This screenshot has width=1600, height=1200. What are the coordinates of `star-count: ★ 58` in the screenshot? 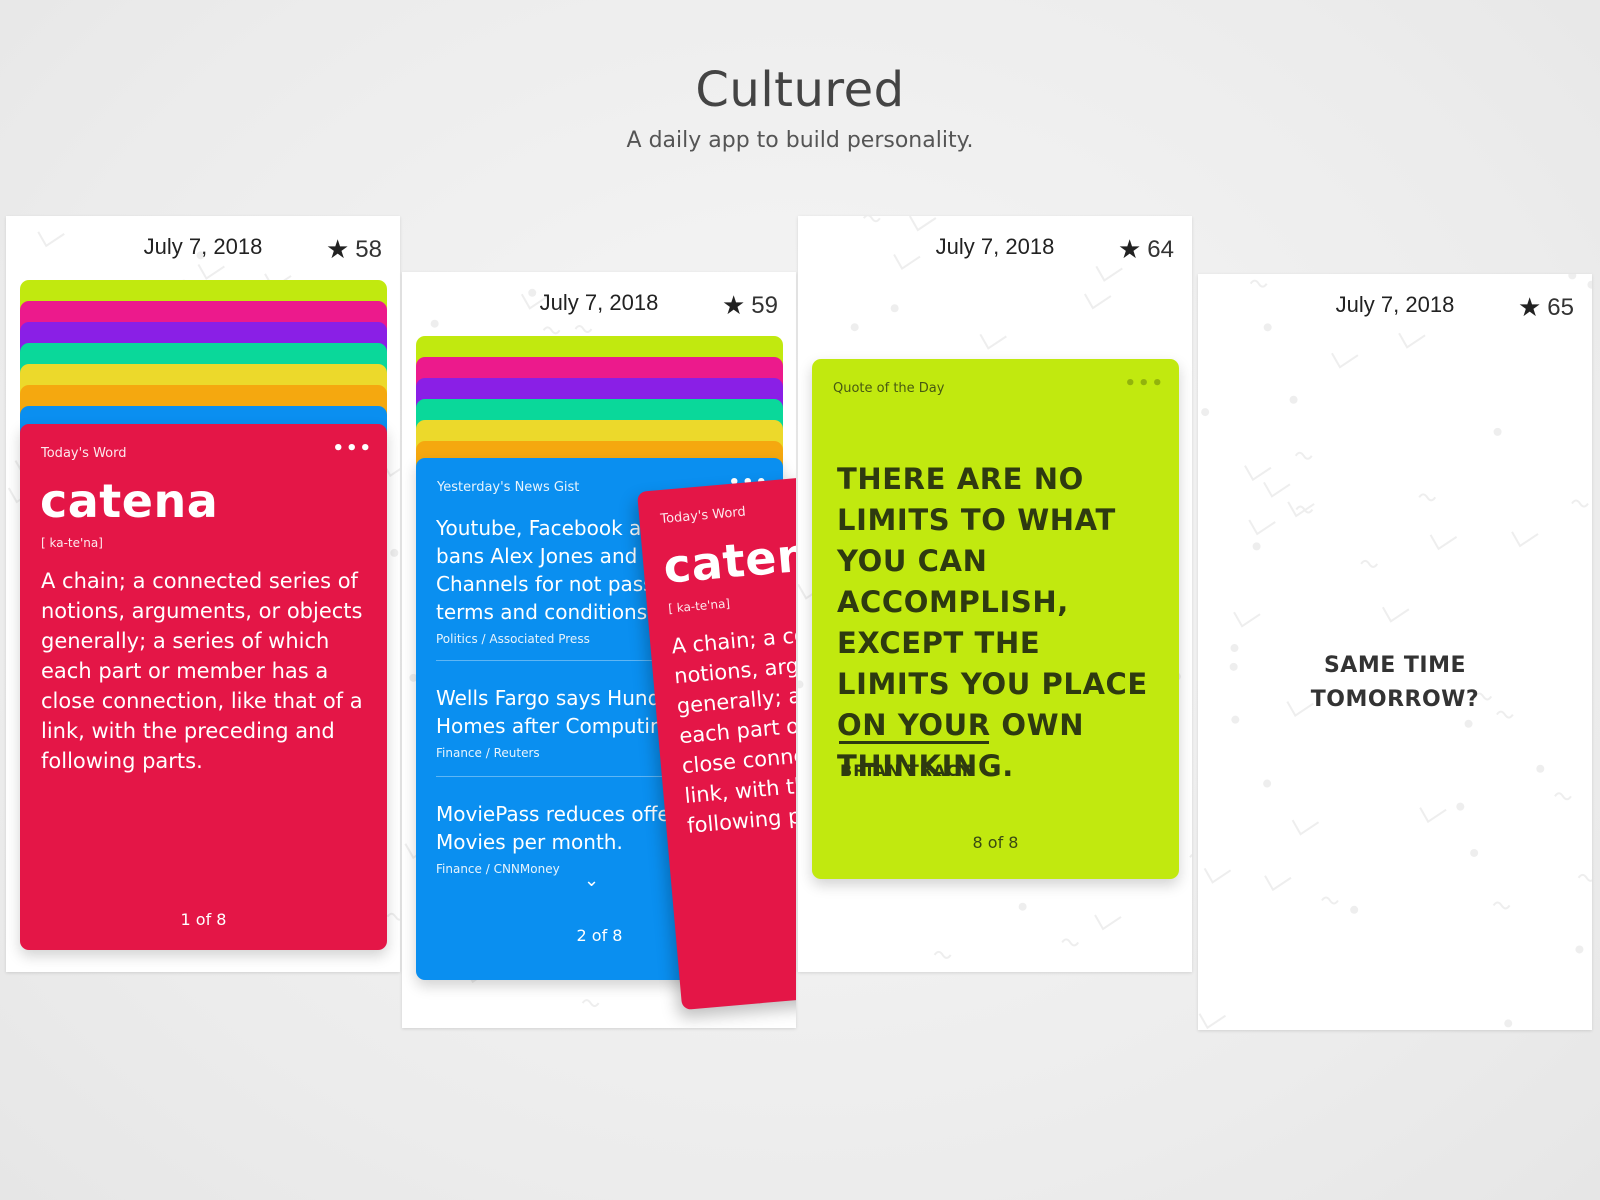 It's located at (354, 249).